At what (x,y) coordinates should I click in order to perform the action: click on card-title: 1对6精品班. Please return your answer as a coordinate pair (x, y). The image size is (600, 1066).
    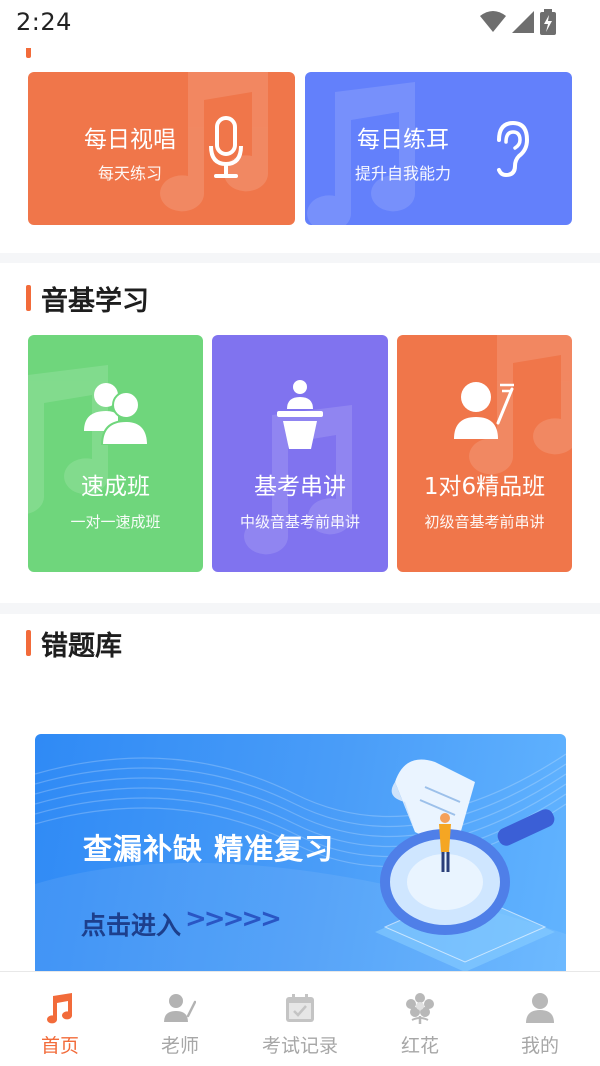
    Looking at the image, I should click on (484, 487).